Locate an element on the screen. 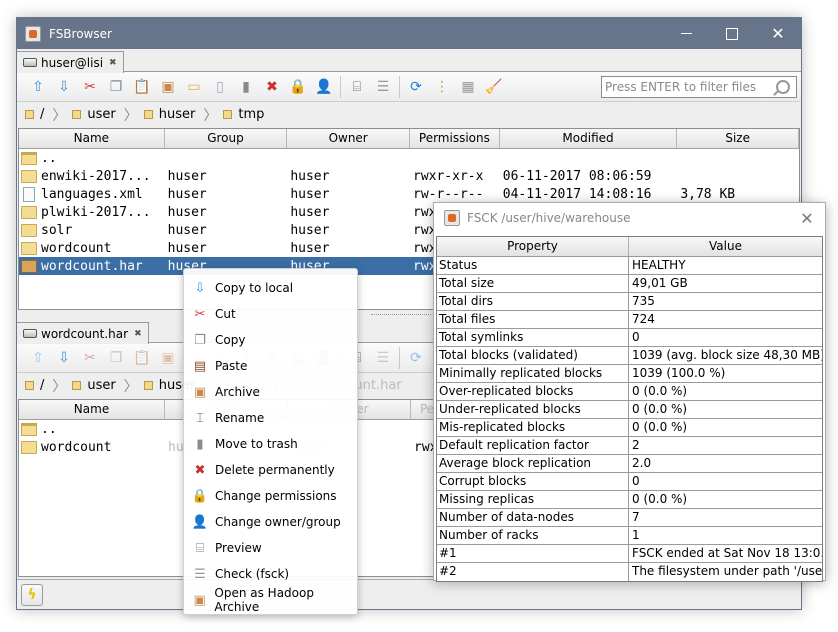 The image size is (838, 632). column-header-size: Size is located at coordinates (738, 138).